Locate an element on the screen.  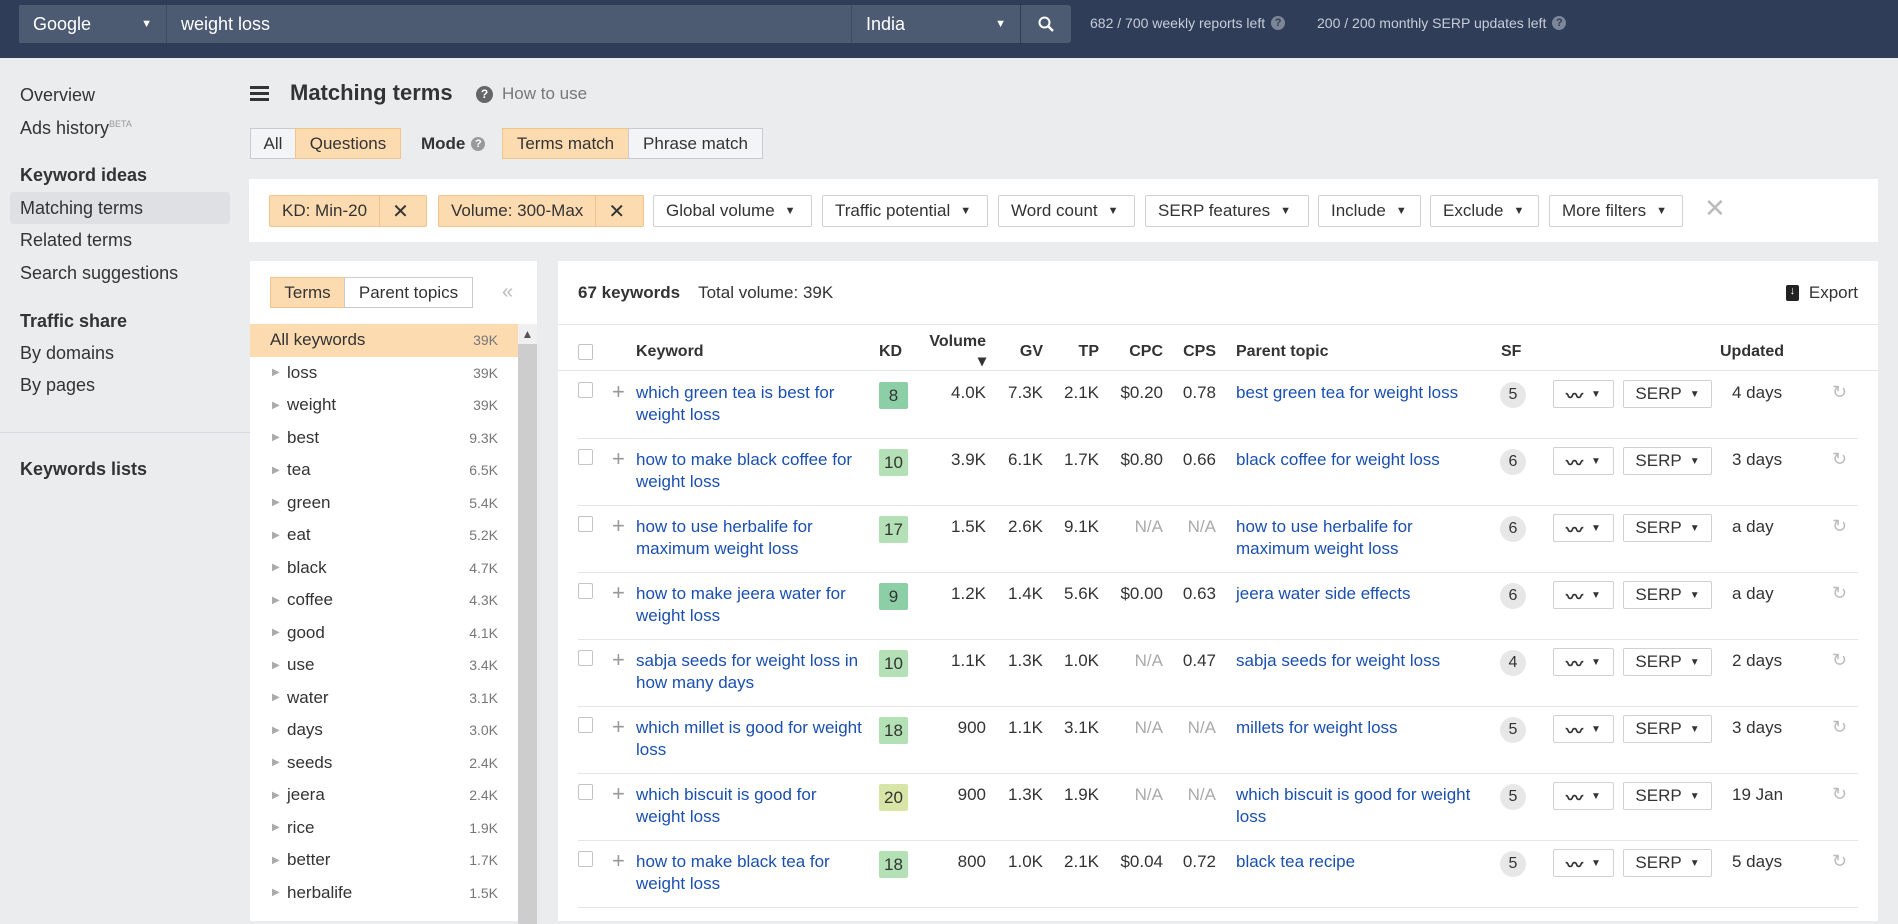
keyword-link: how to make black coffee for weight loss is located at coordinates (753, 471).